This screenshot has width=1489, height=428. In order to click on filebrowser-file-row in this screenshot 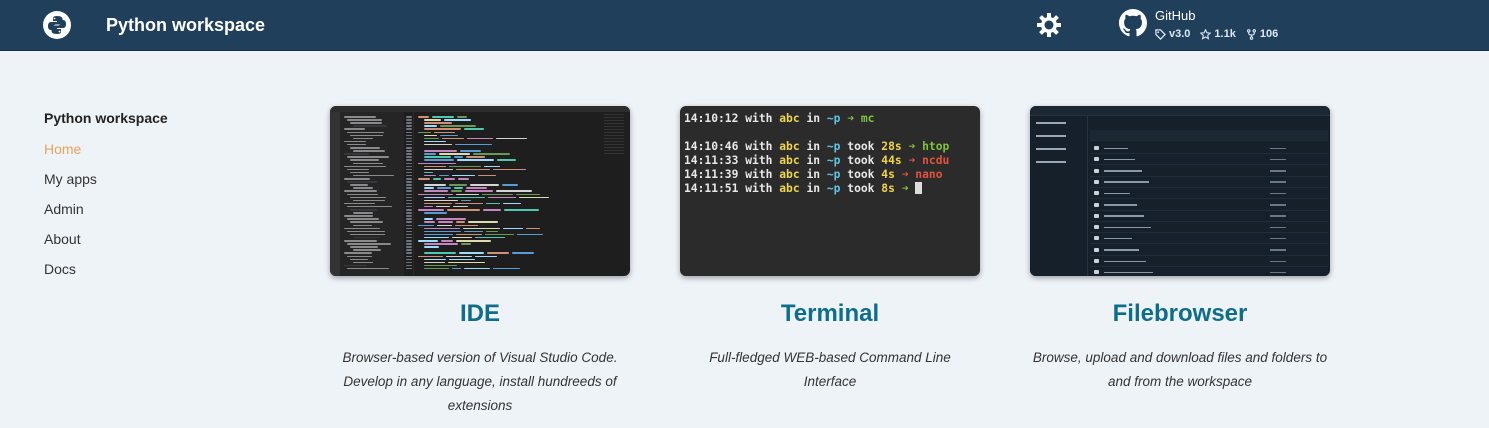, I will do `click(1209, 194)`.